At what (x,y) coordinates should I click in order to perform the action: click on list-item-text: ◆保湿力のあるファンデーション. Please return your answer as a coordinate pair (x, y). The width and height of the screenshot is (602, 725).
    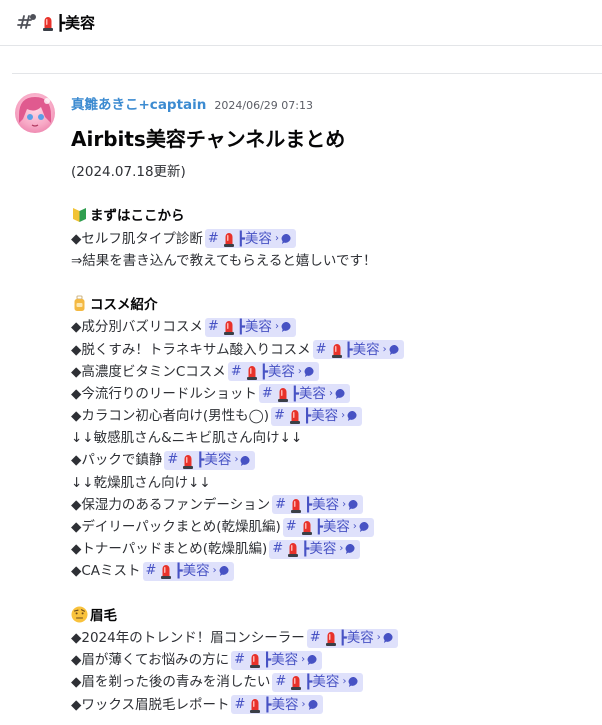
    Looking at the image, I should click on (171, 504).